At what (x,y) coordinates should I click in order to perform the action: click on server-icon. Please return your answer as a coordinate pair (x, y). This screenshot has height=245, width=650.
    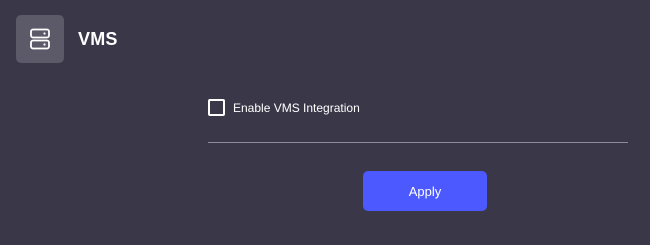
    Looking at the image, I should click on (40, 39).